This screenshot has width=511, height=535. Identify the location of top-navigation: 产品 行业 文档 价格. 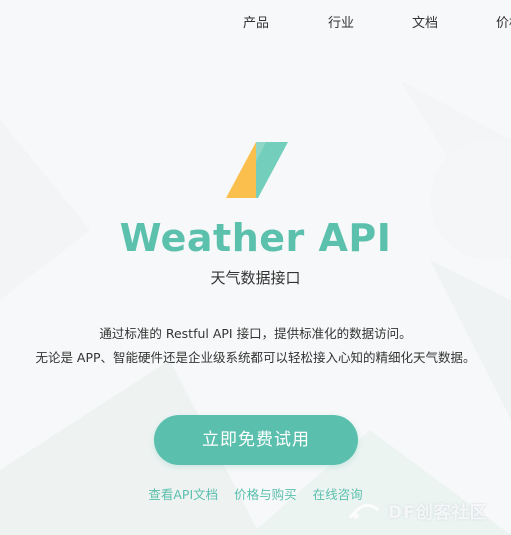
(255, 21).